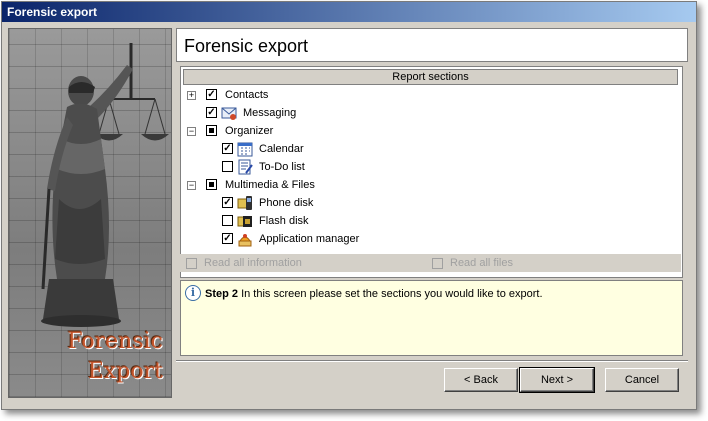 This screenshot has height=421, width=708. Describe the element at coordinates (227, 238) in the screenshot. I see `application-manager-checkbox: ✓` at that location.